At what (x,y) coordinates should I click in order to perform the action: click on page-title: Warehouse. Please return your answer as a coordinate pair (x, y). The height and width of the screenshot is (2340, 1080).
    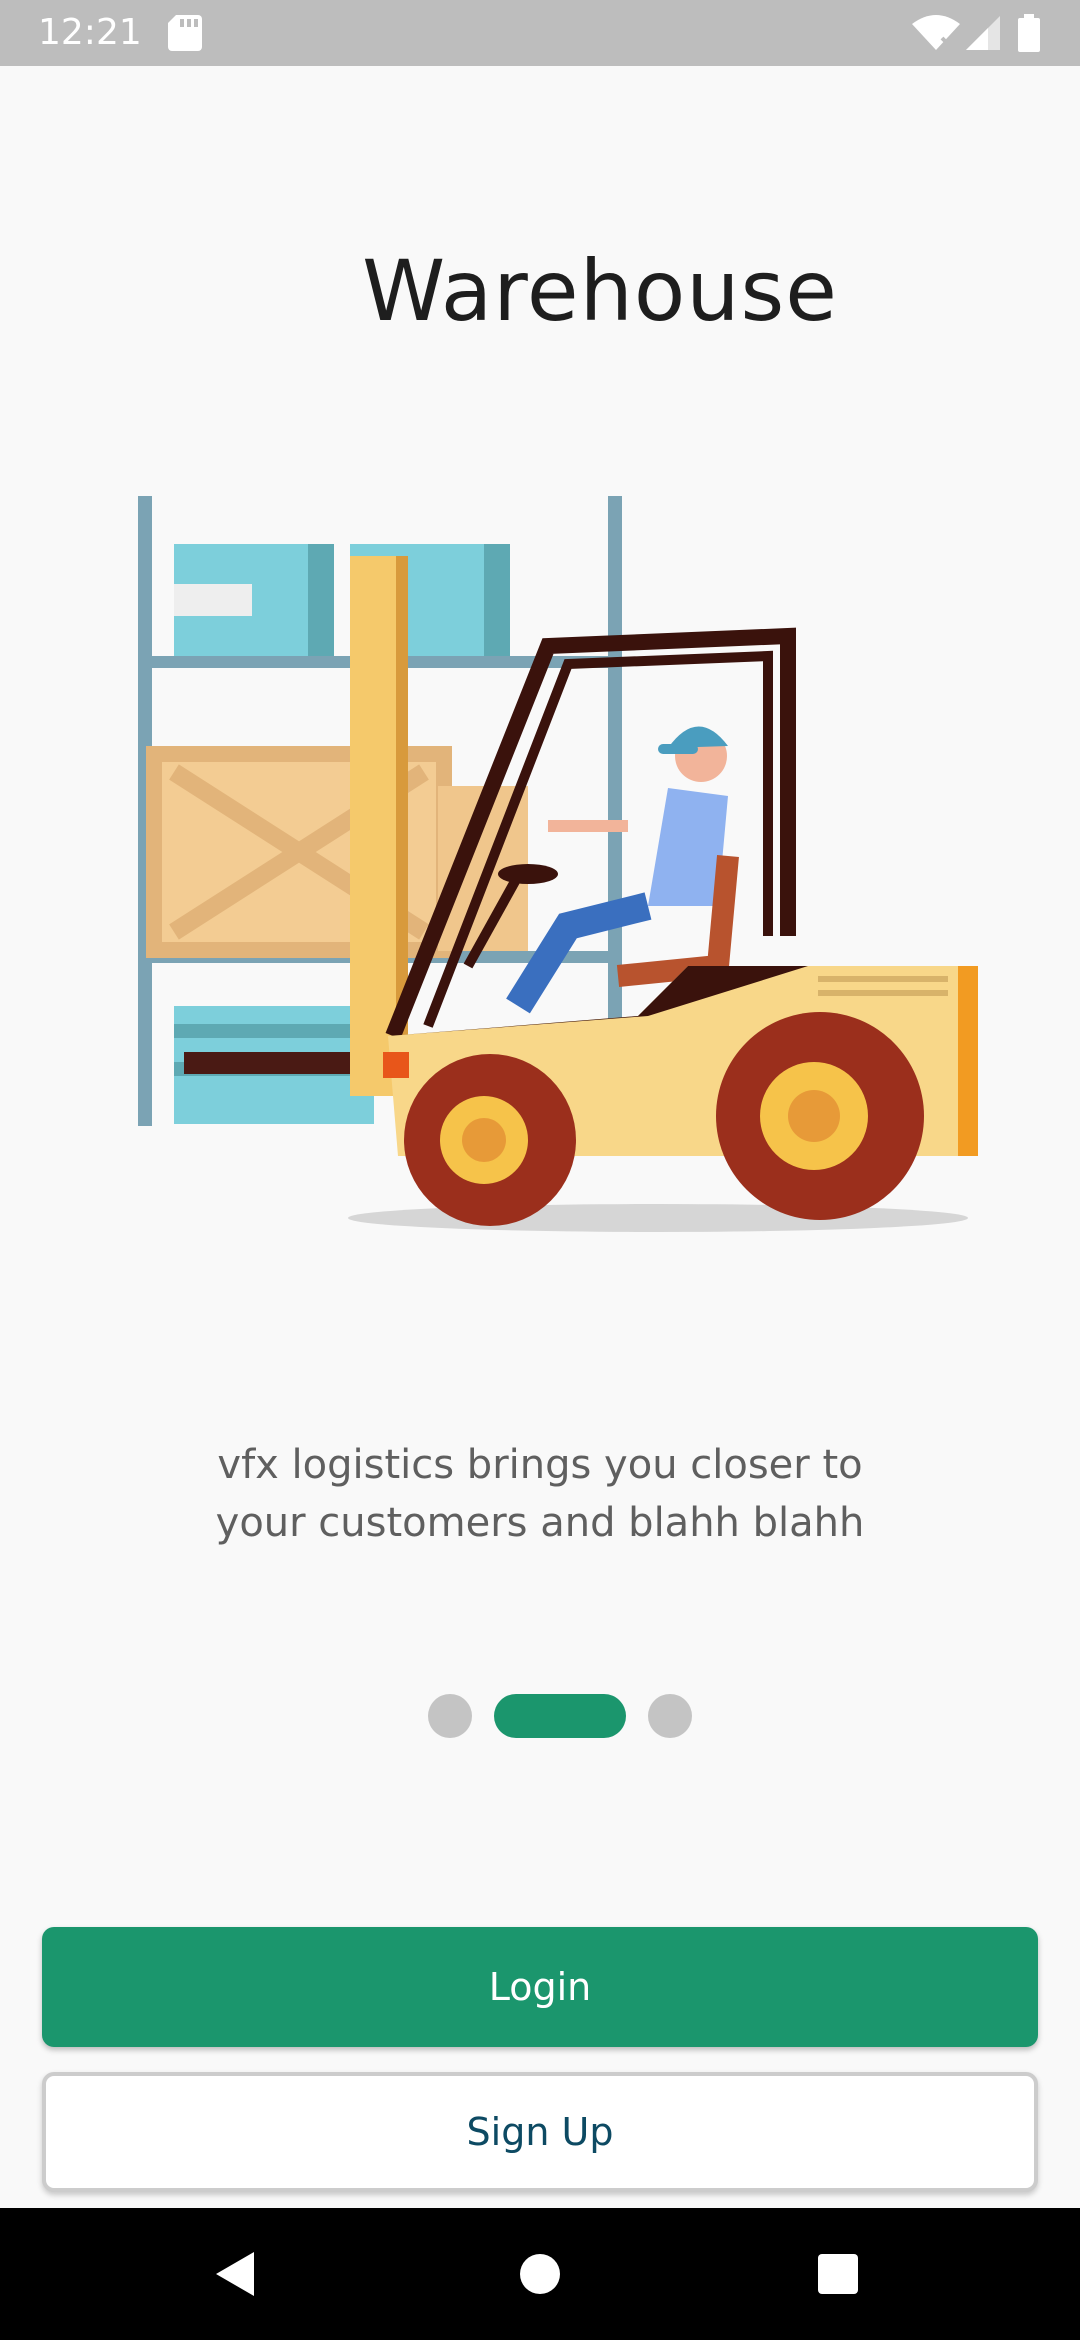
    Looking at the image, I should click on (600, 291).